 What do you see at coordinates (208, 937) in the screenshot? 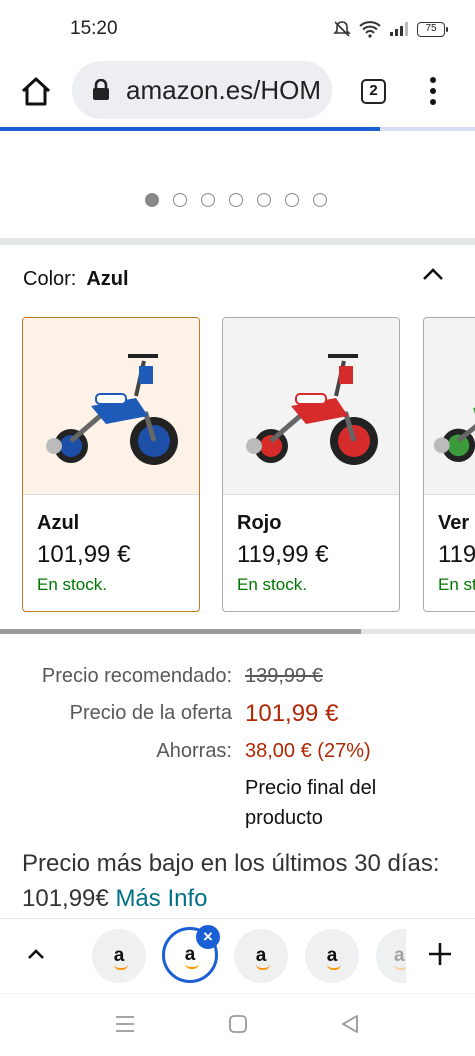
I see `close-tab-icon: ×` at bounding box center [208, 937].